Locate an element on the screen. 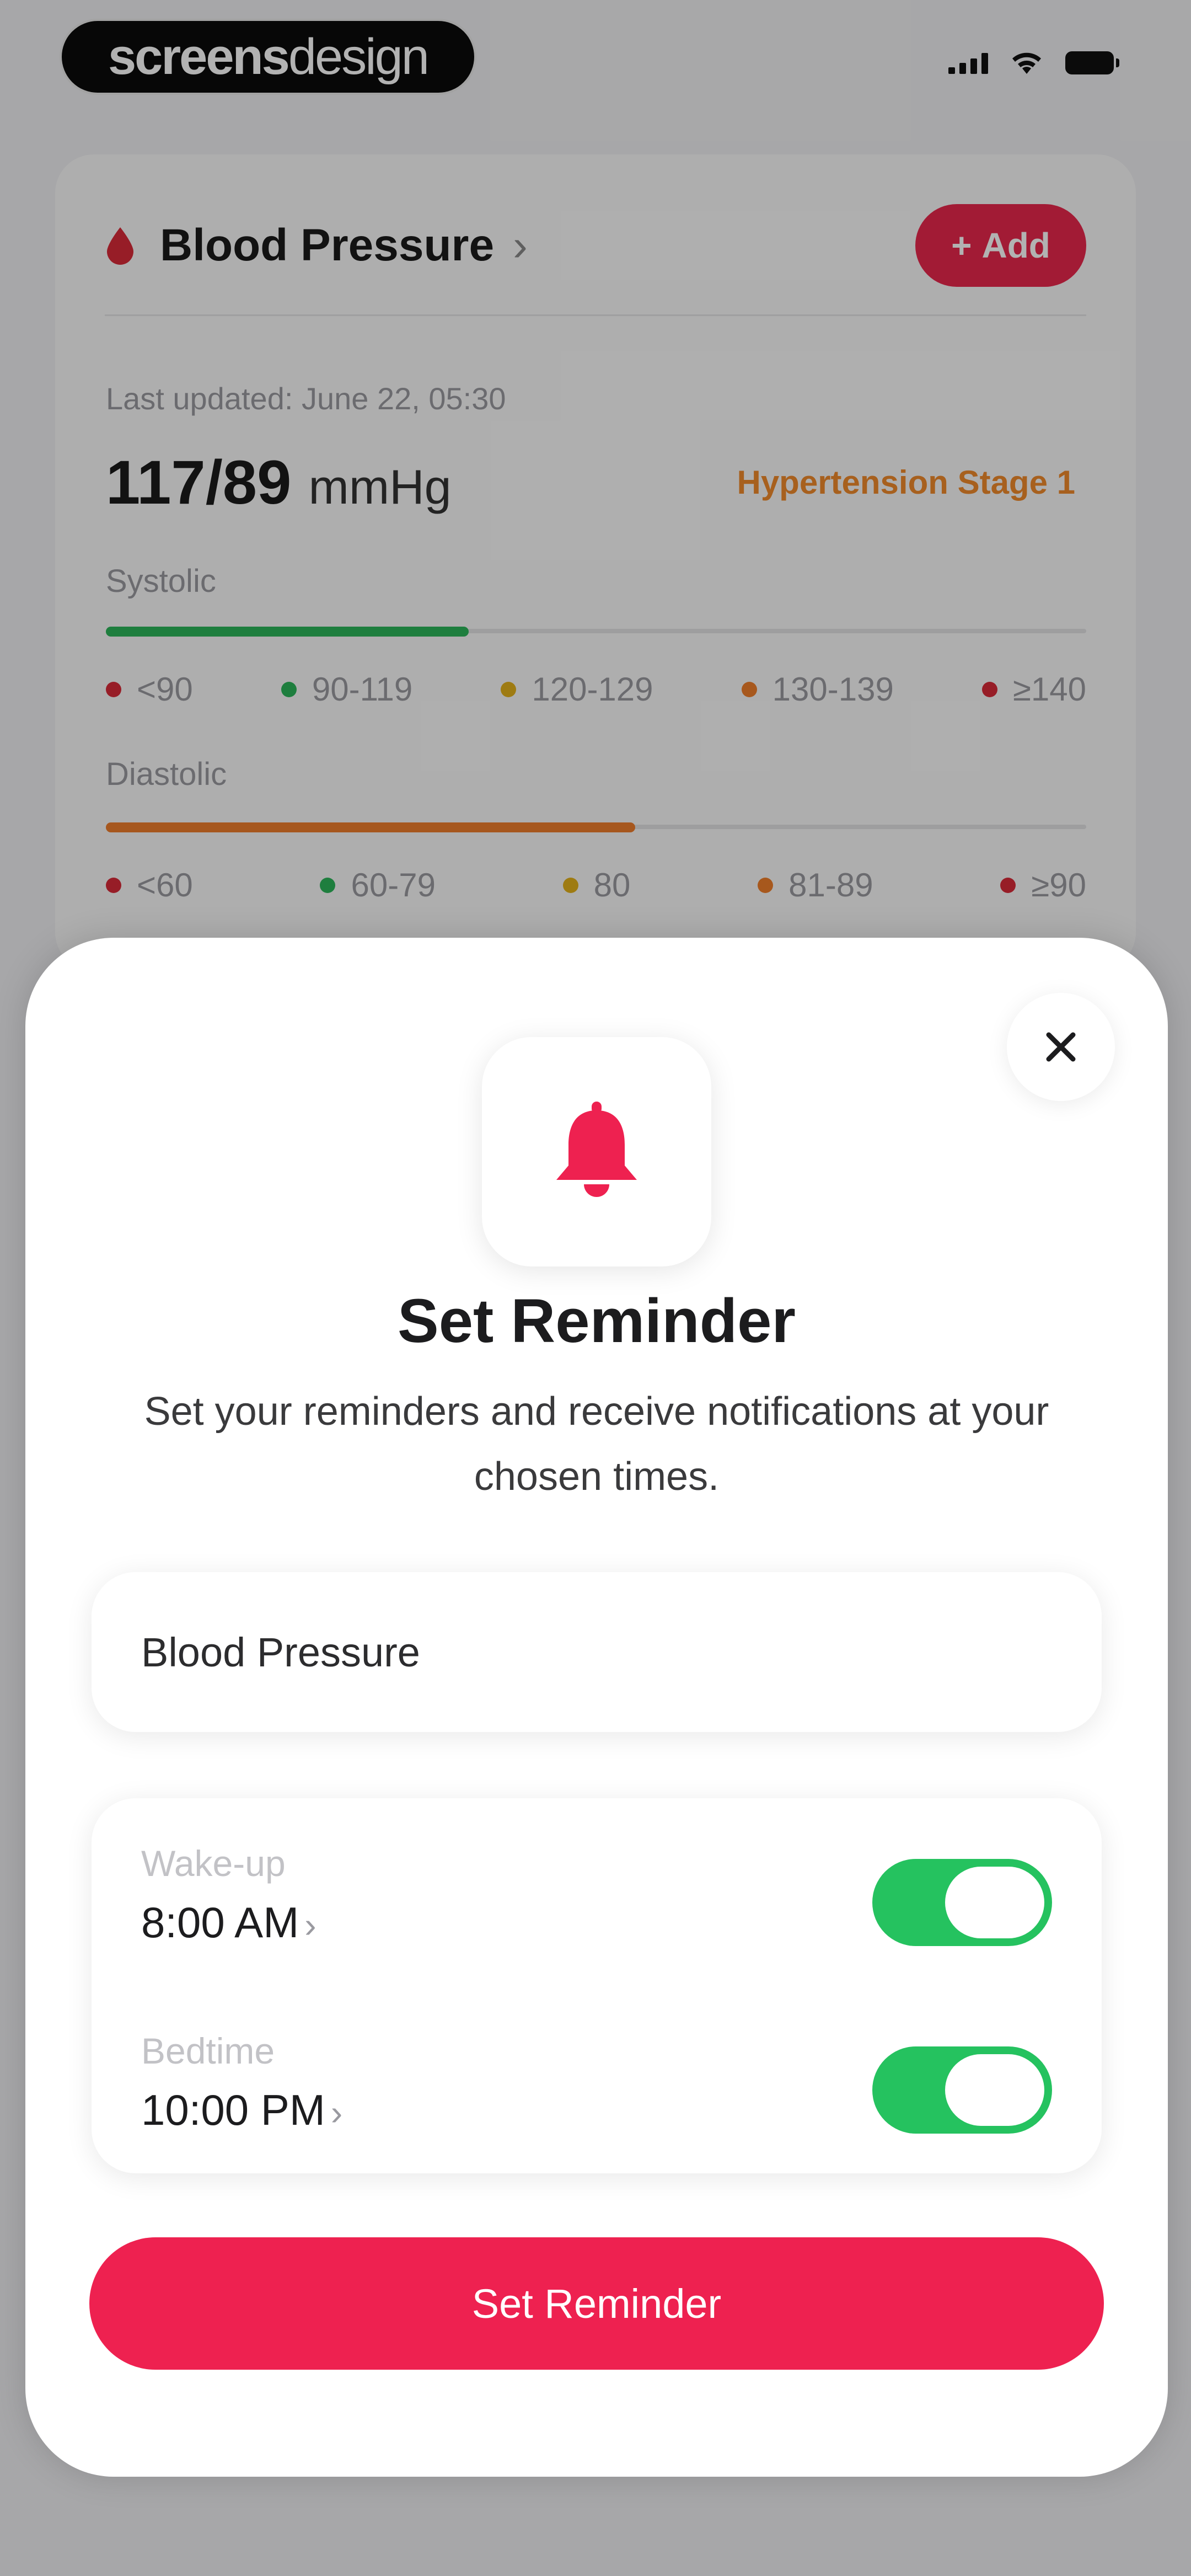  bedtime-toggle is located at coordinates (962, 2090).